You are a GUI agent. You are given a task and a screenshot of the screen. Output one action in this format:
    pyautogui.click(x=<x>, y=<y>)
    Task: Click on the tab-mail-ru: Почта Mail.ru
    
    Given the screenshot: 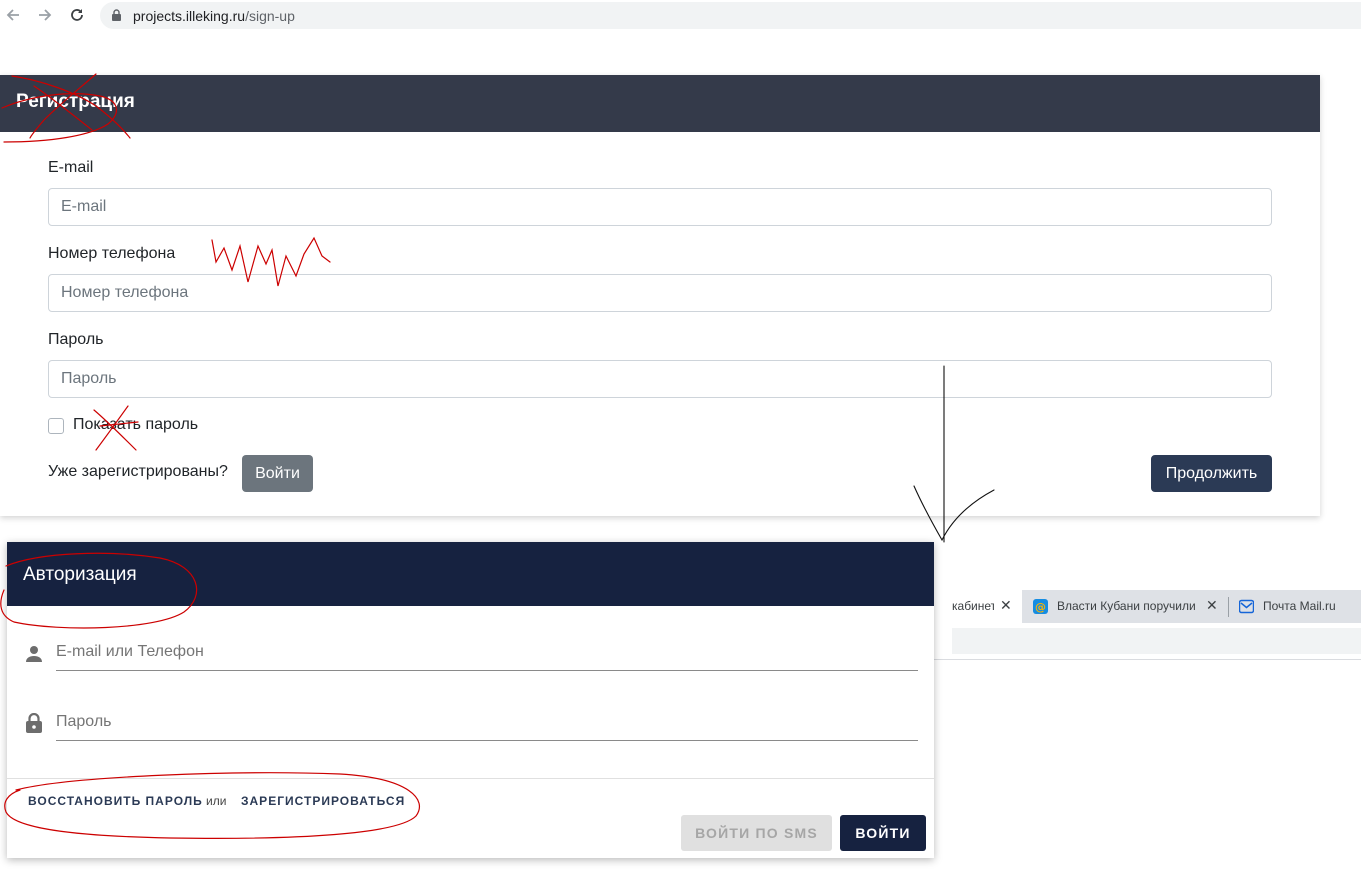 What is the action you would take?
    pyautogui.click(x=1295, y=606)
    